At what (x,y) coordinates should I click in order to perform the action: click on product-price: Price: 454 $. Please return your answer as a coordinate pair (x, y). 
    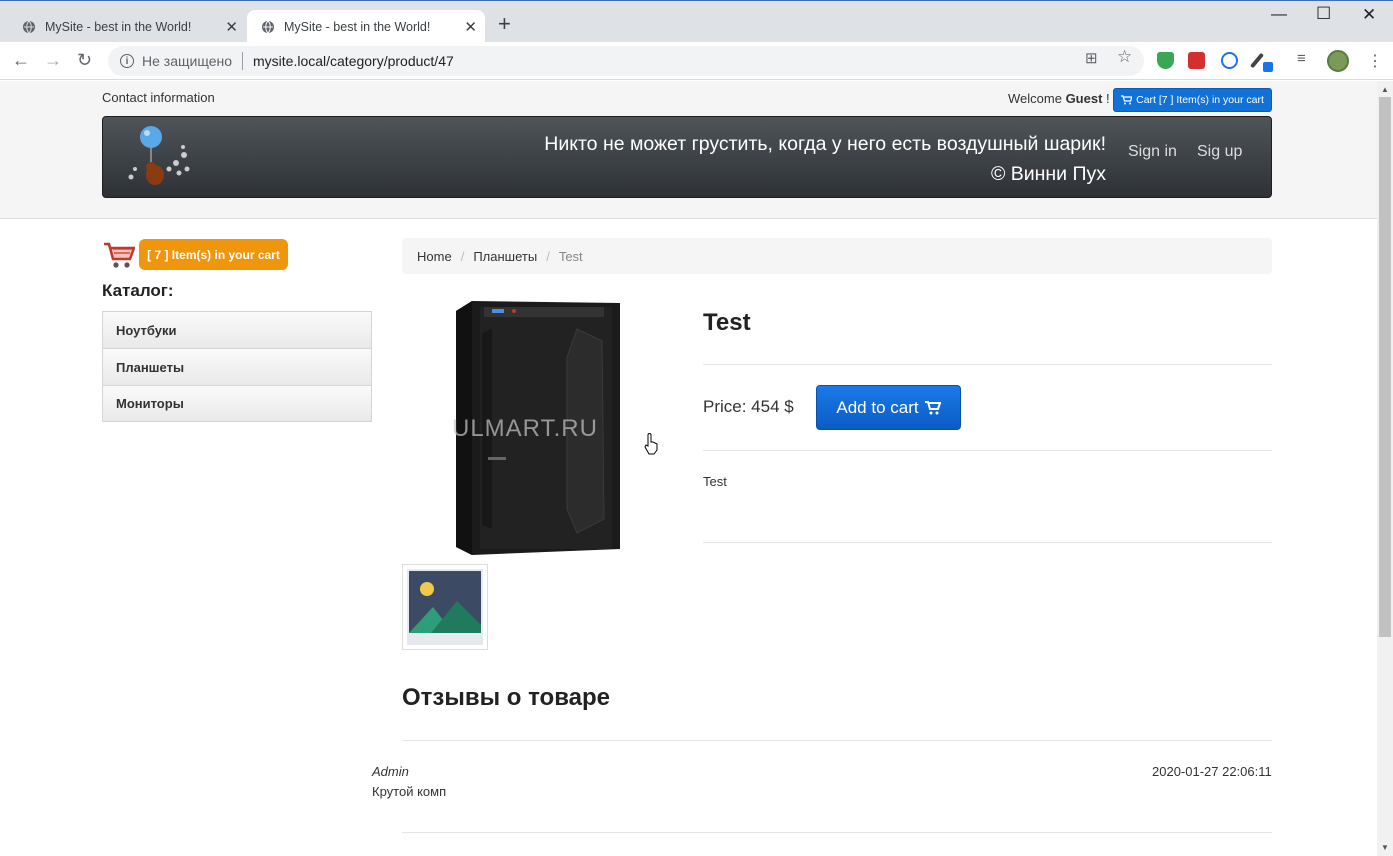
    Looking at the image, I should click on (748, 406).